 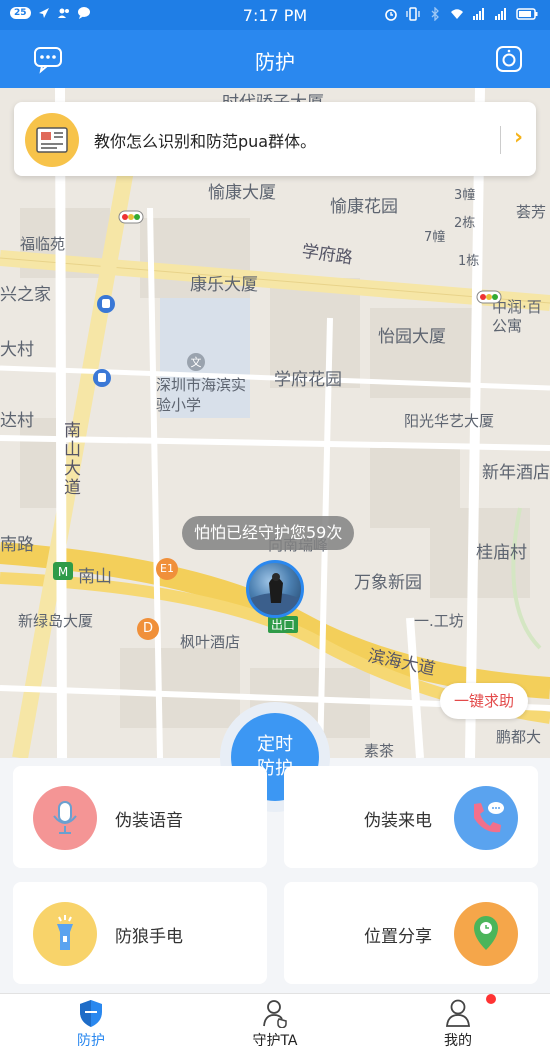 I want to click on card-label: 防狼手电, so click(x=149, y=937).